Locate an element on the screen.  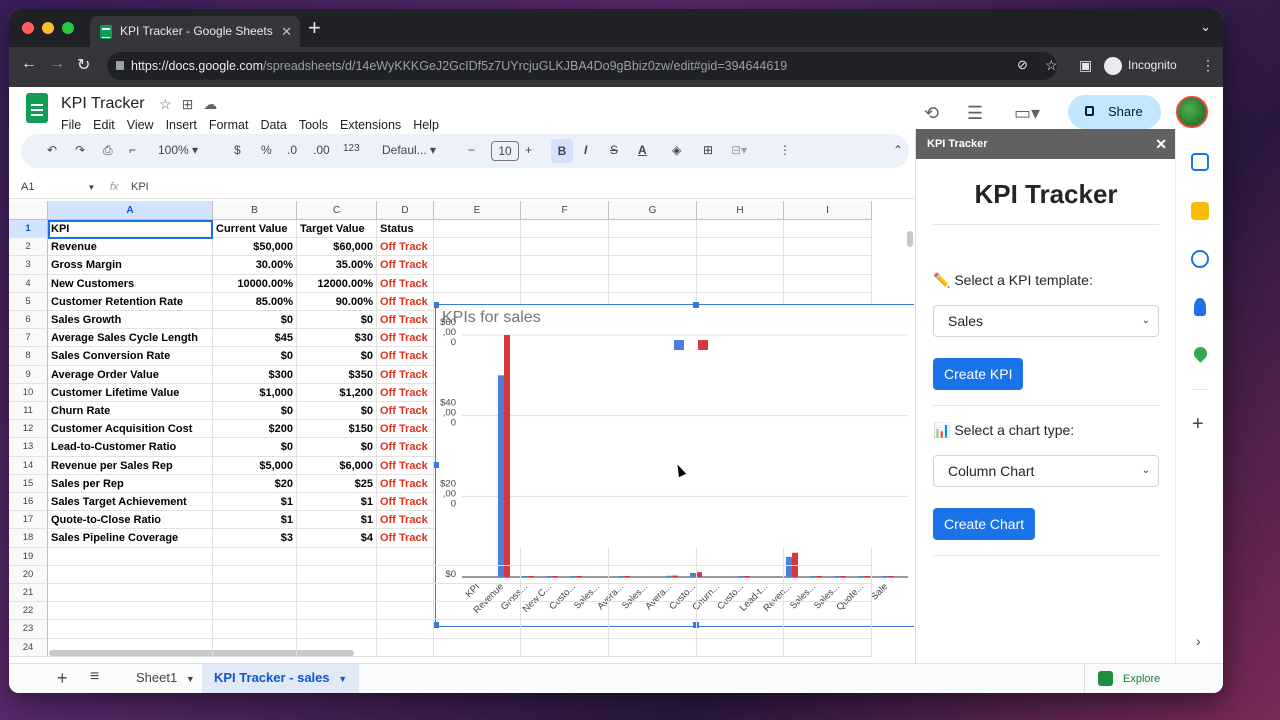
cell: KPI is located at coordinates (130, 229).